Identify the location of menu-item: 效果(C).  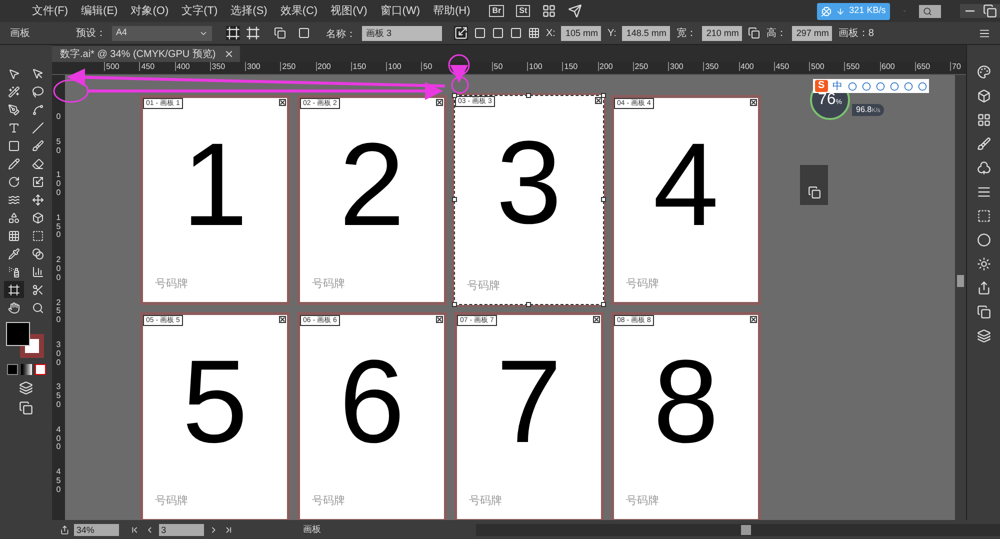
(299, 11).